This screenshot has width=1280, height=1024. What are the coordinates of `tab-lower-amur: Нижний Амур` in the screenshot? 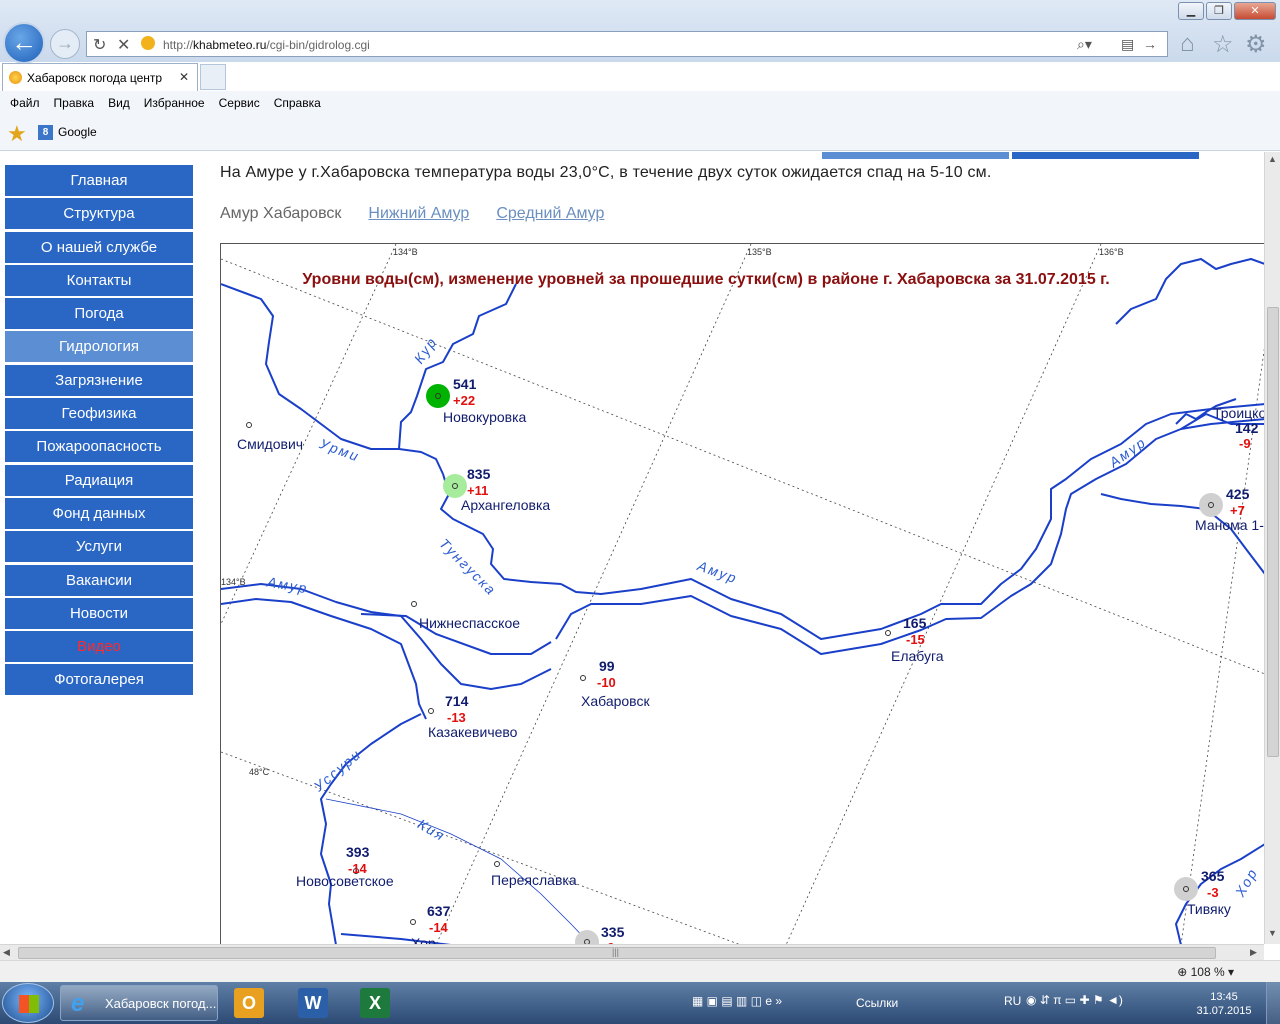 It's located at (418, 214).